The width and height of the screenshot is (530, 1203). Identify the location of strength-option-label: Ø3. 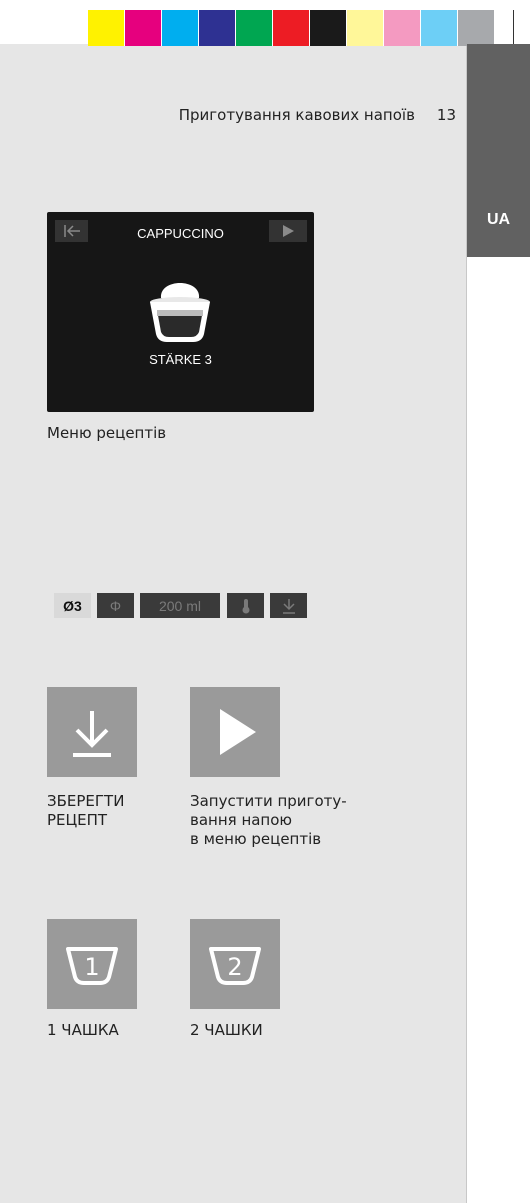
(72, 605).